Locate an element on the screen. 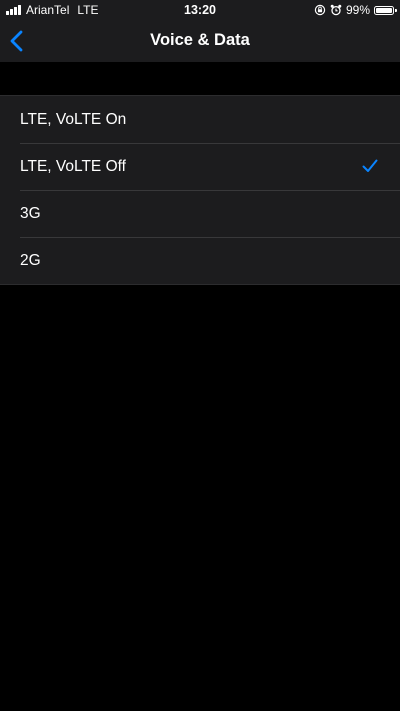 The image size is (400, 711). option-3g: 3G is located at coordinates (200, 213).